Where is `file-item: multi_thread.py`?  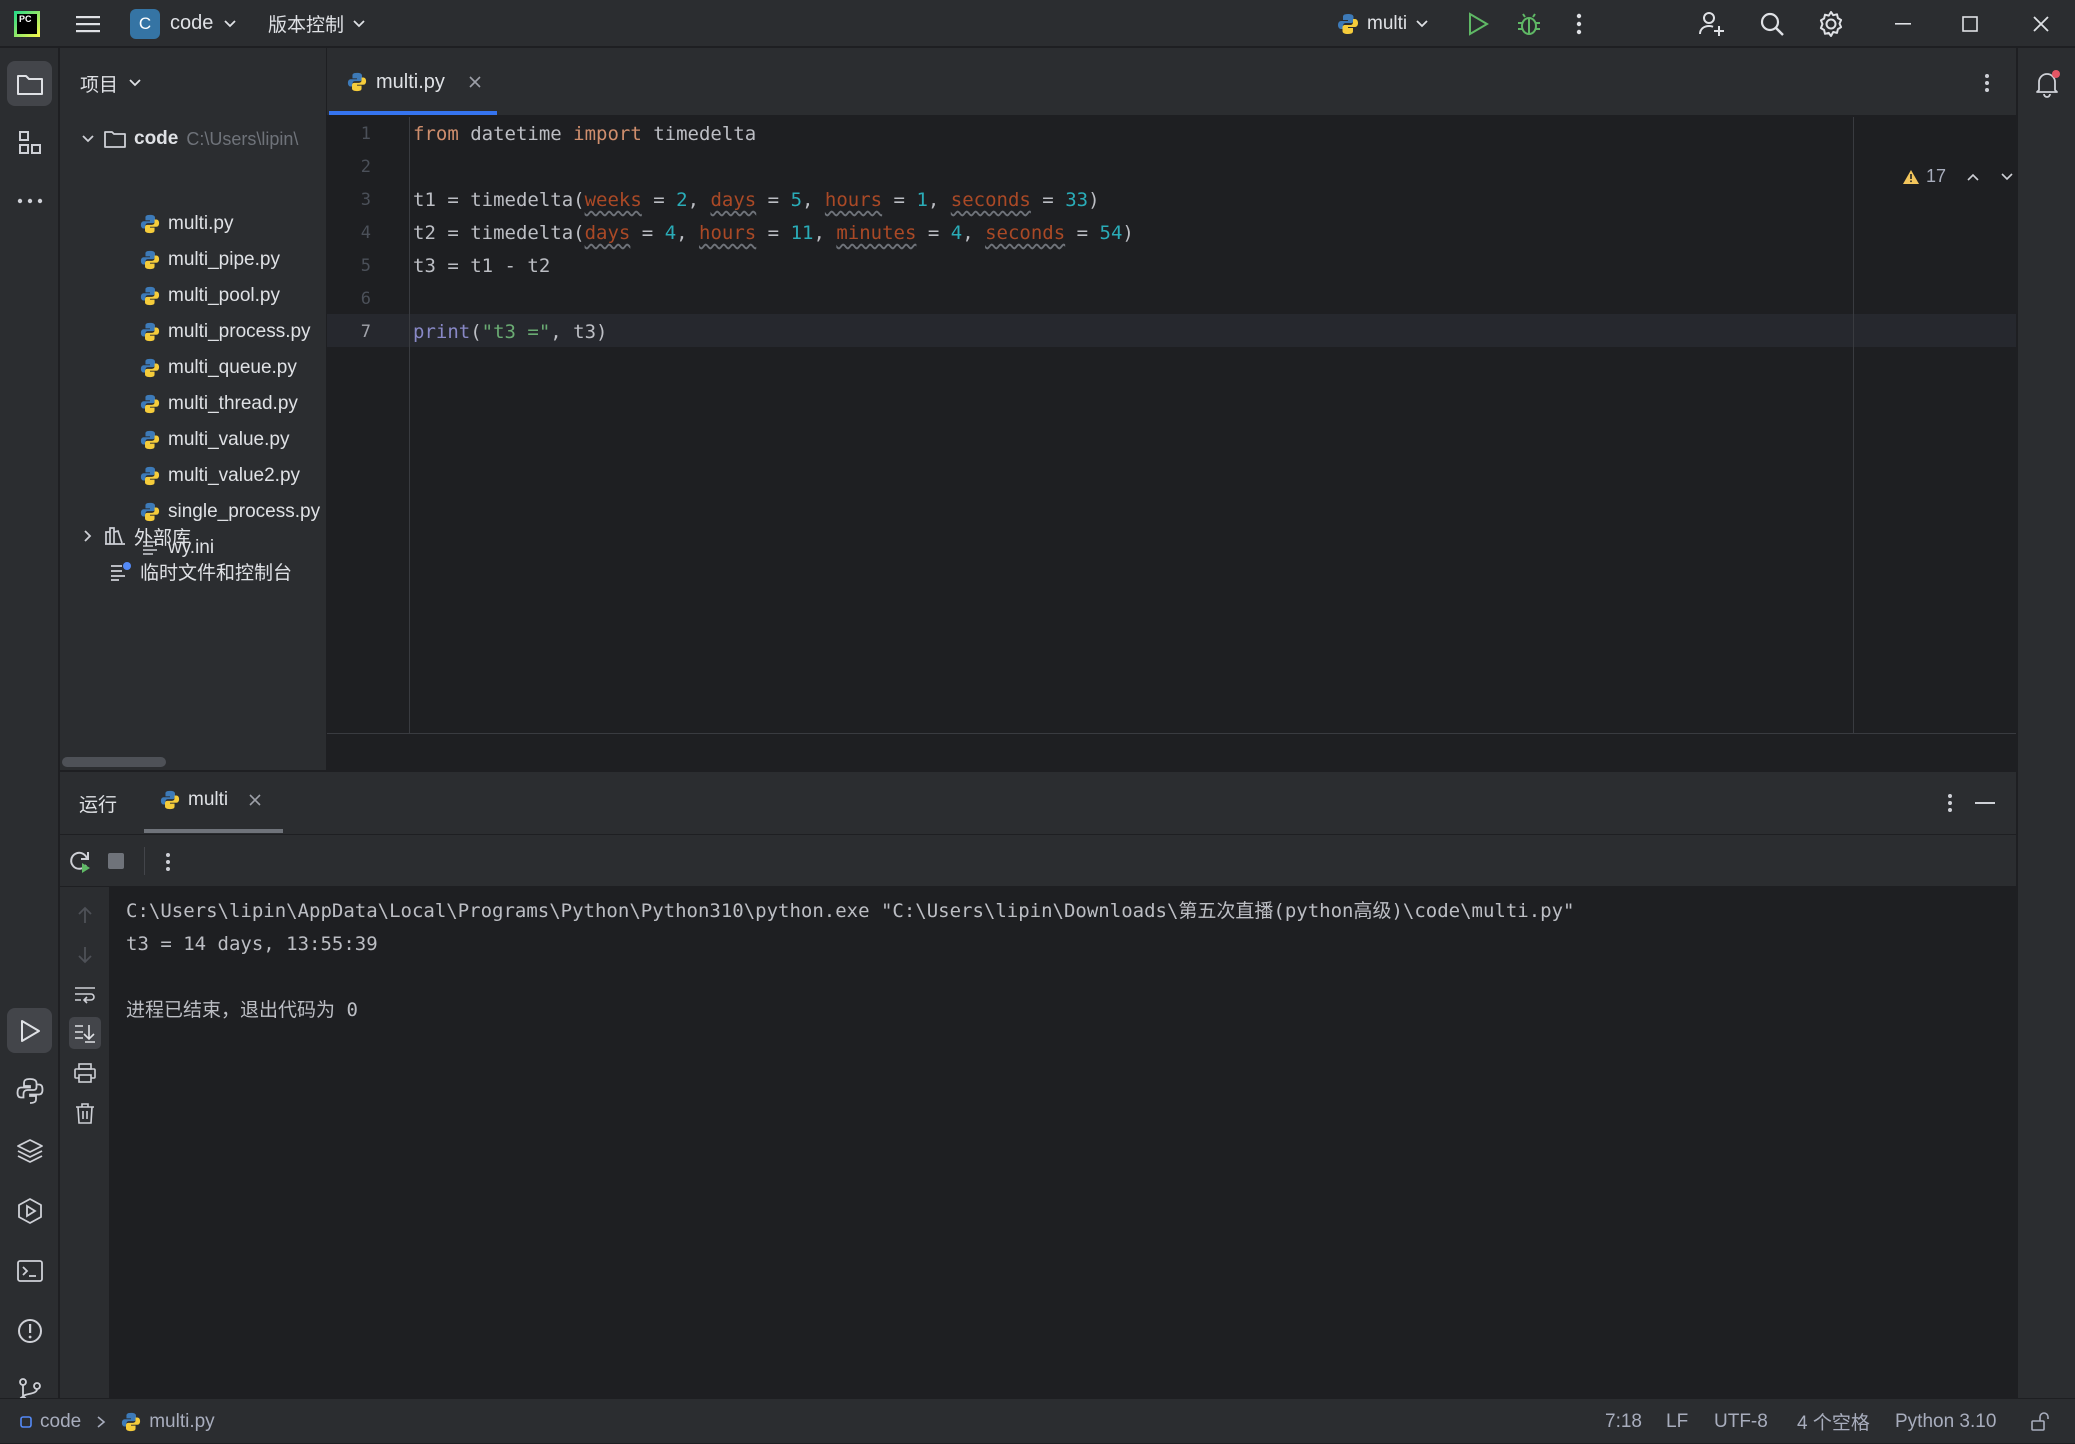 file-item: multi_thread.py is located at coordinates (219, 404).